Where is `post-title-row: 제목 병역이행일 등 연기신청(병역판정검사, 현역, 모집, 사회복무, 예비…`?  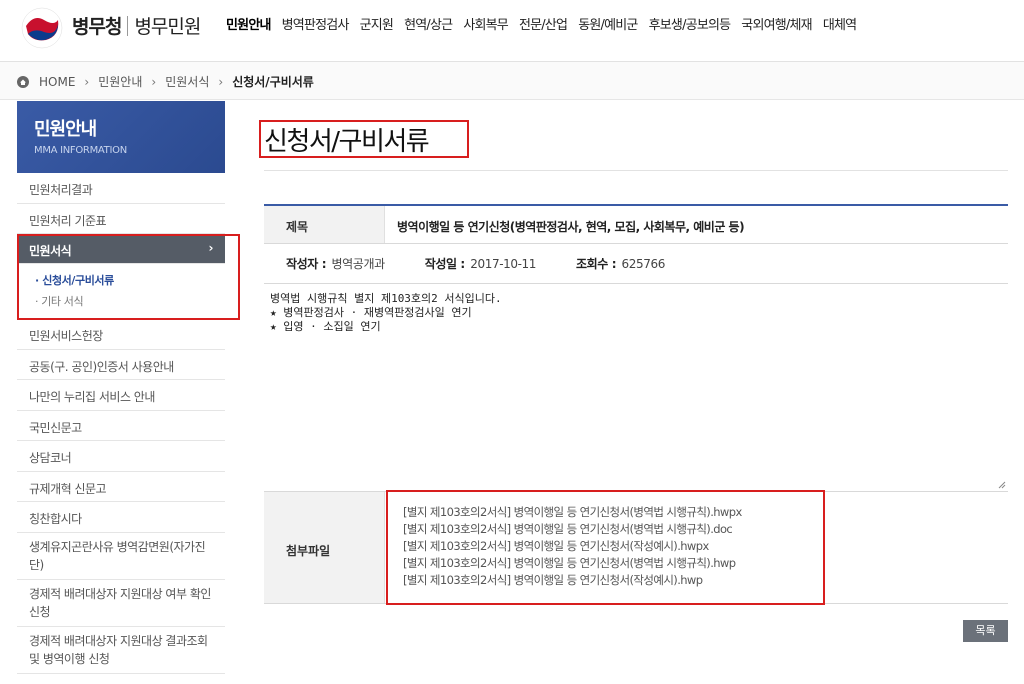
post-title-row: 제목 병역이행일 등 연기신청(병역판정검사, 현역, 모집, 사회복무, 예비… is located at coordinates (636, 225).